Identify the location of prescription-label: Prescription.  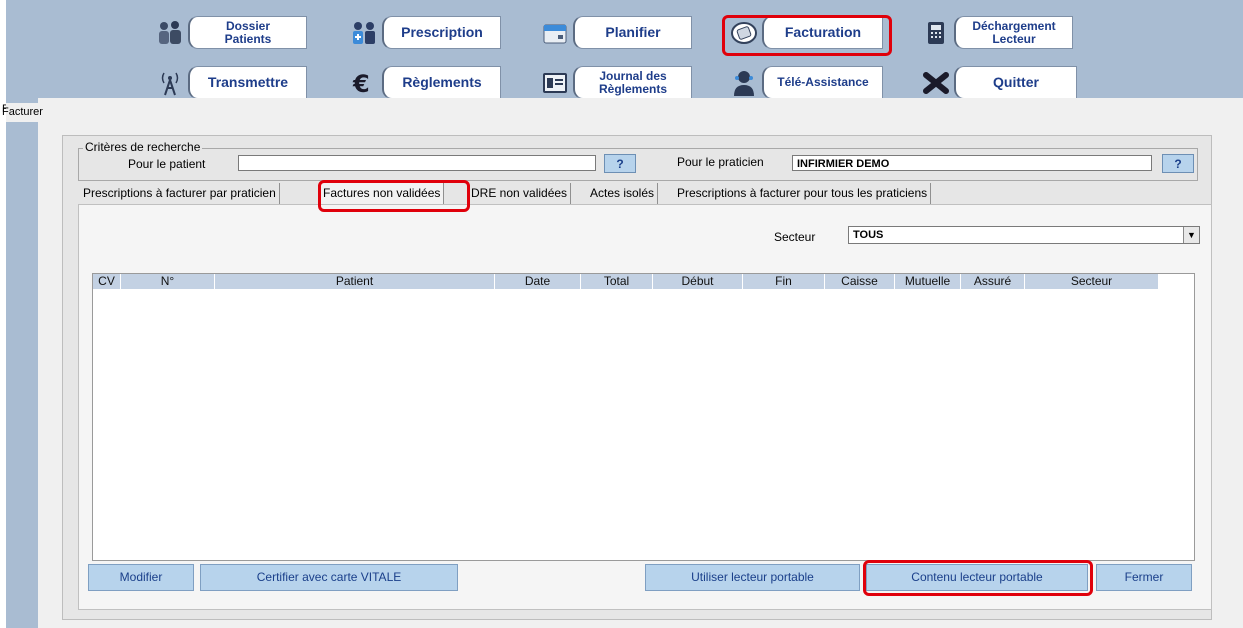
(441, 32).